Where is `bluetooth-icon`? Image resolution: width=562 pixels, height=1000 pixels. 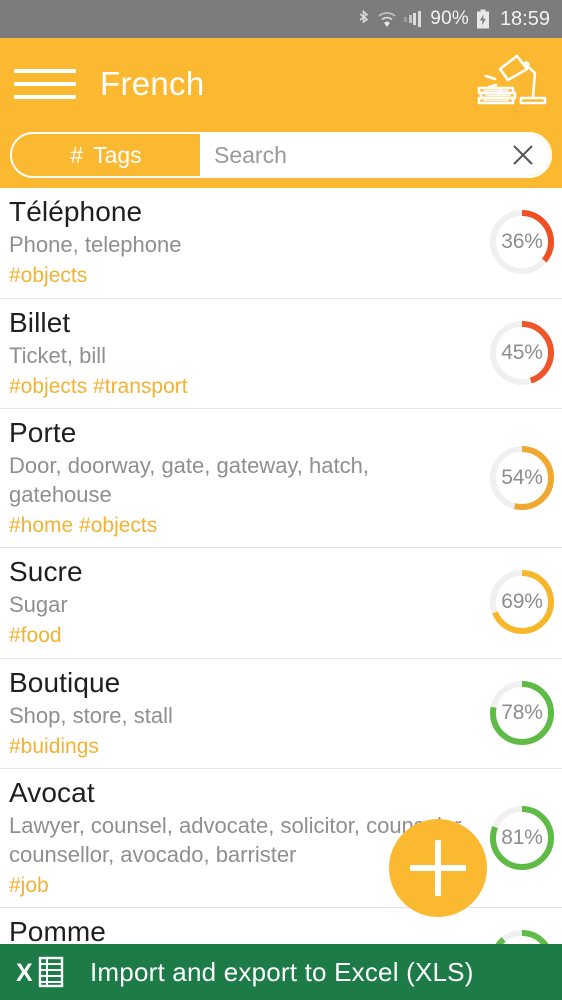
bluetooth-icon is located at coordinates (363, 19).